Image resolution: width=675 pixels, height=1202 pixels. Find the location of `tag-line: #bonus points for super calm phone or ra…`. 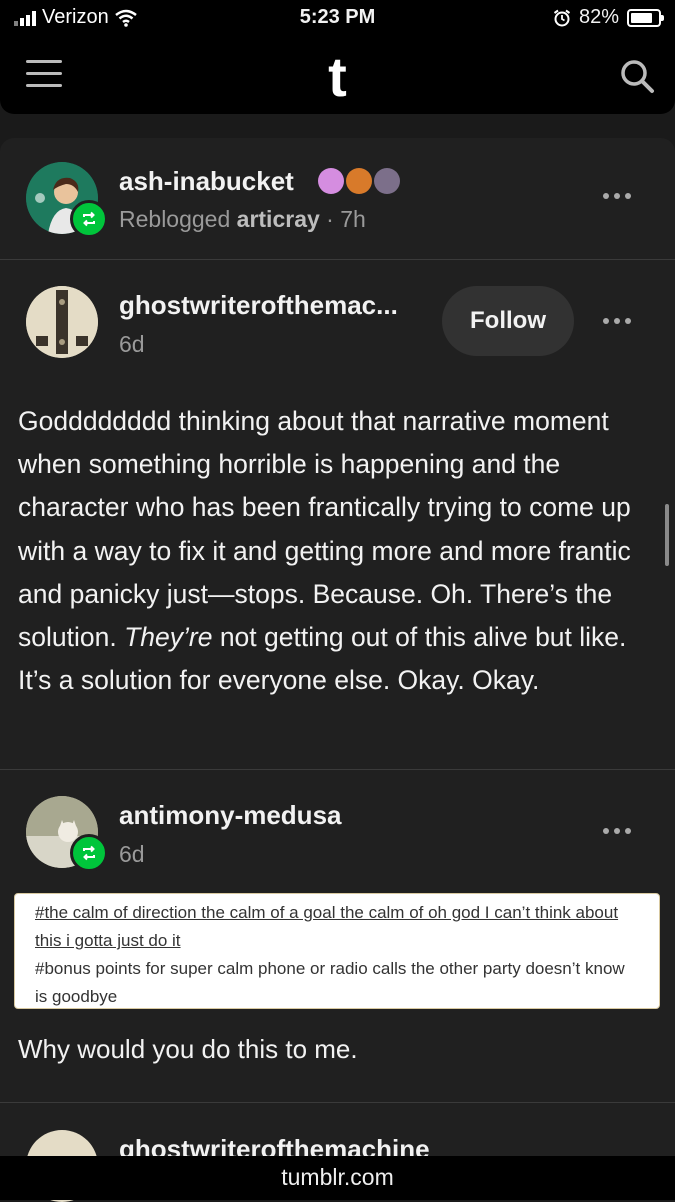

tag-line: #bonus points for super calm phone or ra… is located at coordinates (330, 982).